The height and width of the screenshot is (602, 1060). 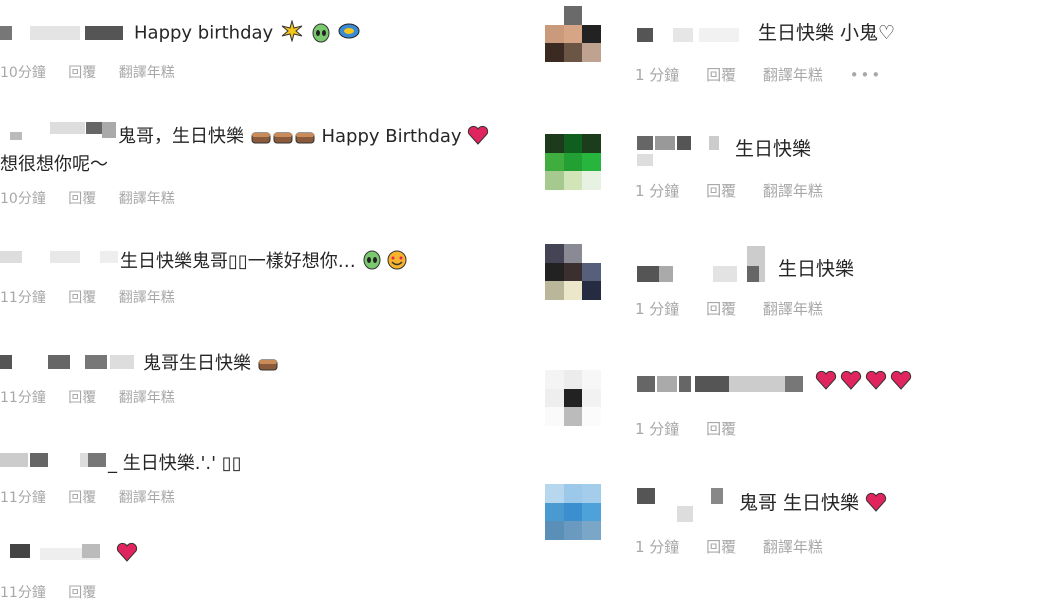 What do you see at coordinates (827, 33) in the screenshot?
I see `comment-text: 生日快樂 小鬼♡` at bounding box center [827, 33].